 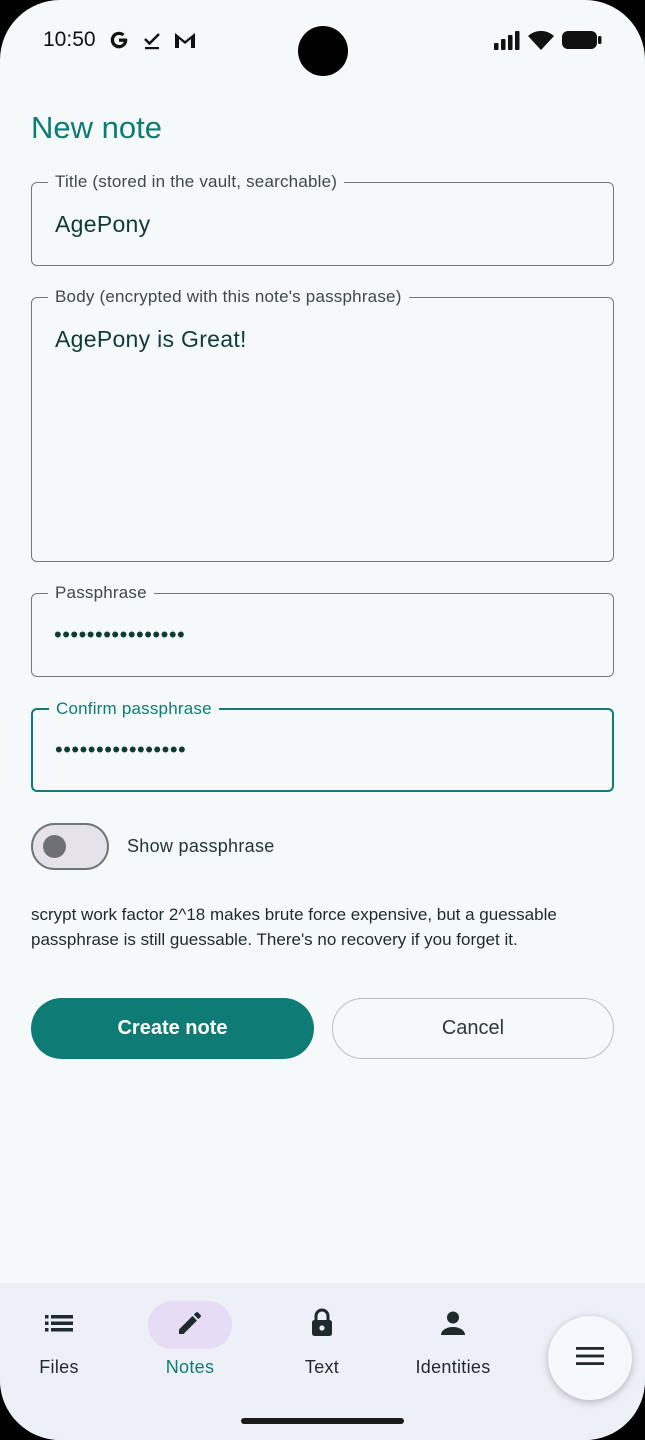 What do you see at coordinates (103, 224) in the screenshot?
I see `title-field-value: AgePony` at bounding box center [103, 224].